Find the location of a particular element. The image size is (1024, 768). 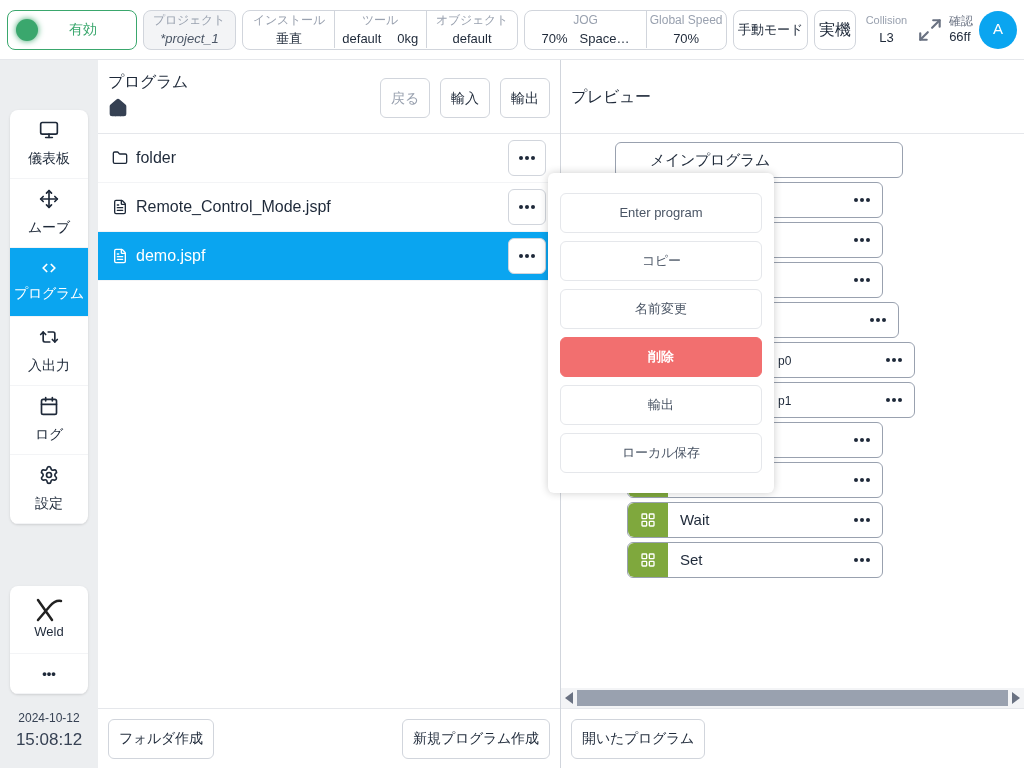

panel-title: プログラム is located at coordinates (148, 82).